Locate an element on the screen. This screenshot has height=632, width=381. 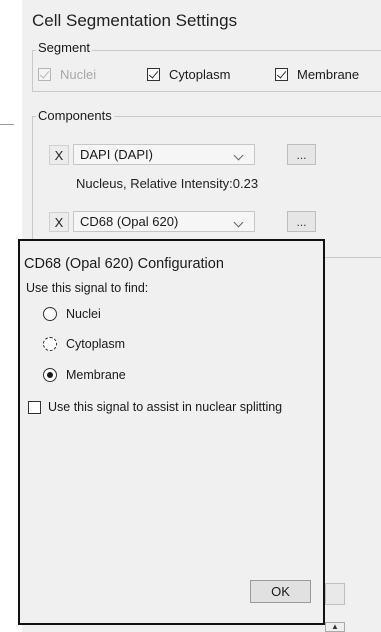
radio-membrane-label: Membrane is located at coordinates (96, 375).